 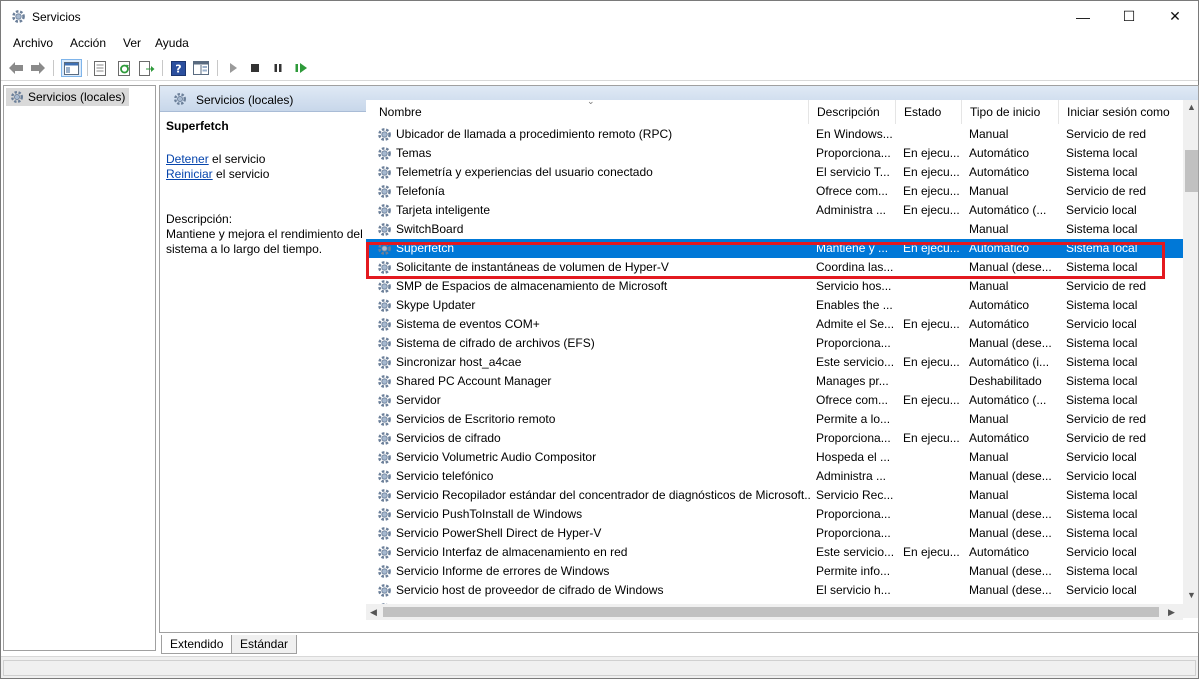 What do you see at coordinates (929, 112) in the screenshot?
I see `column-header-state: Estado` at bounding box center [929, 112].